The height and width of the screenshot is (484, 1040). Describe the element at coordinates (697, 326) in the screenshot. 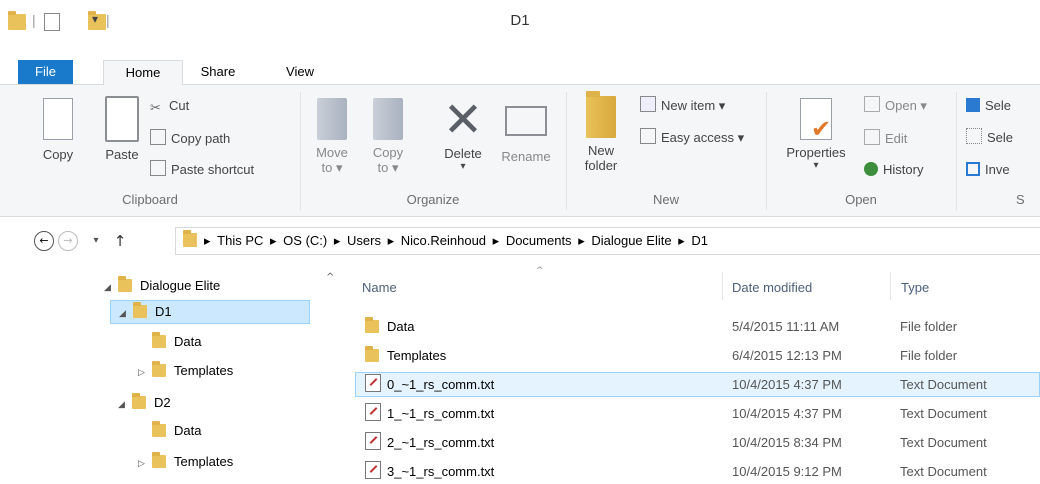

I see `file-row: Data 5/4/2015 11:11 AM File folder` at that location.